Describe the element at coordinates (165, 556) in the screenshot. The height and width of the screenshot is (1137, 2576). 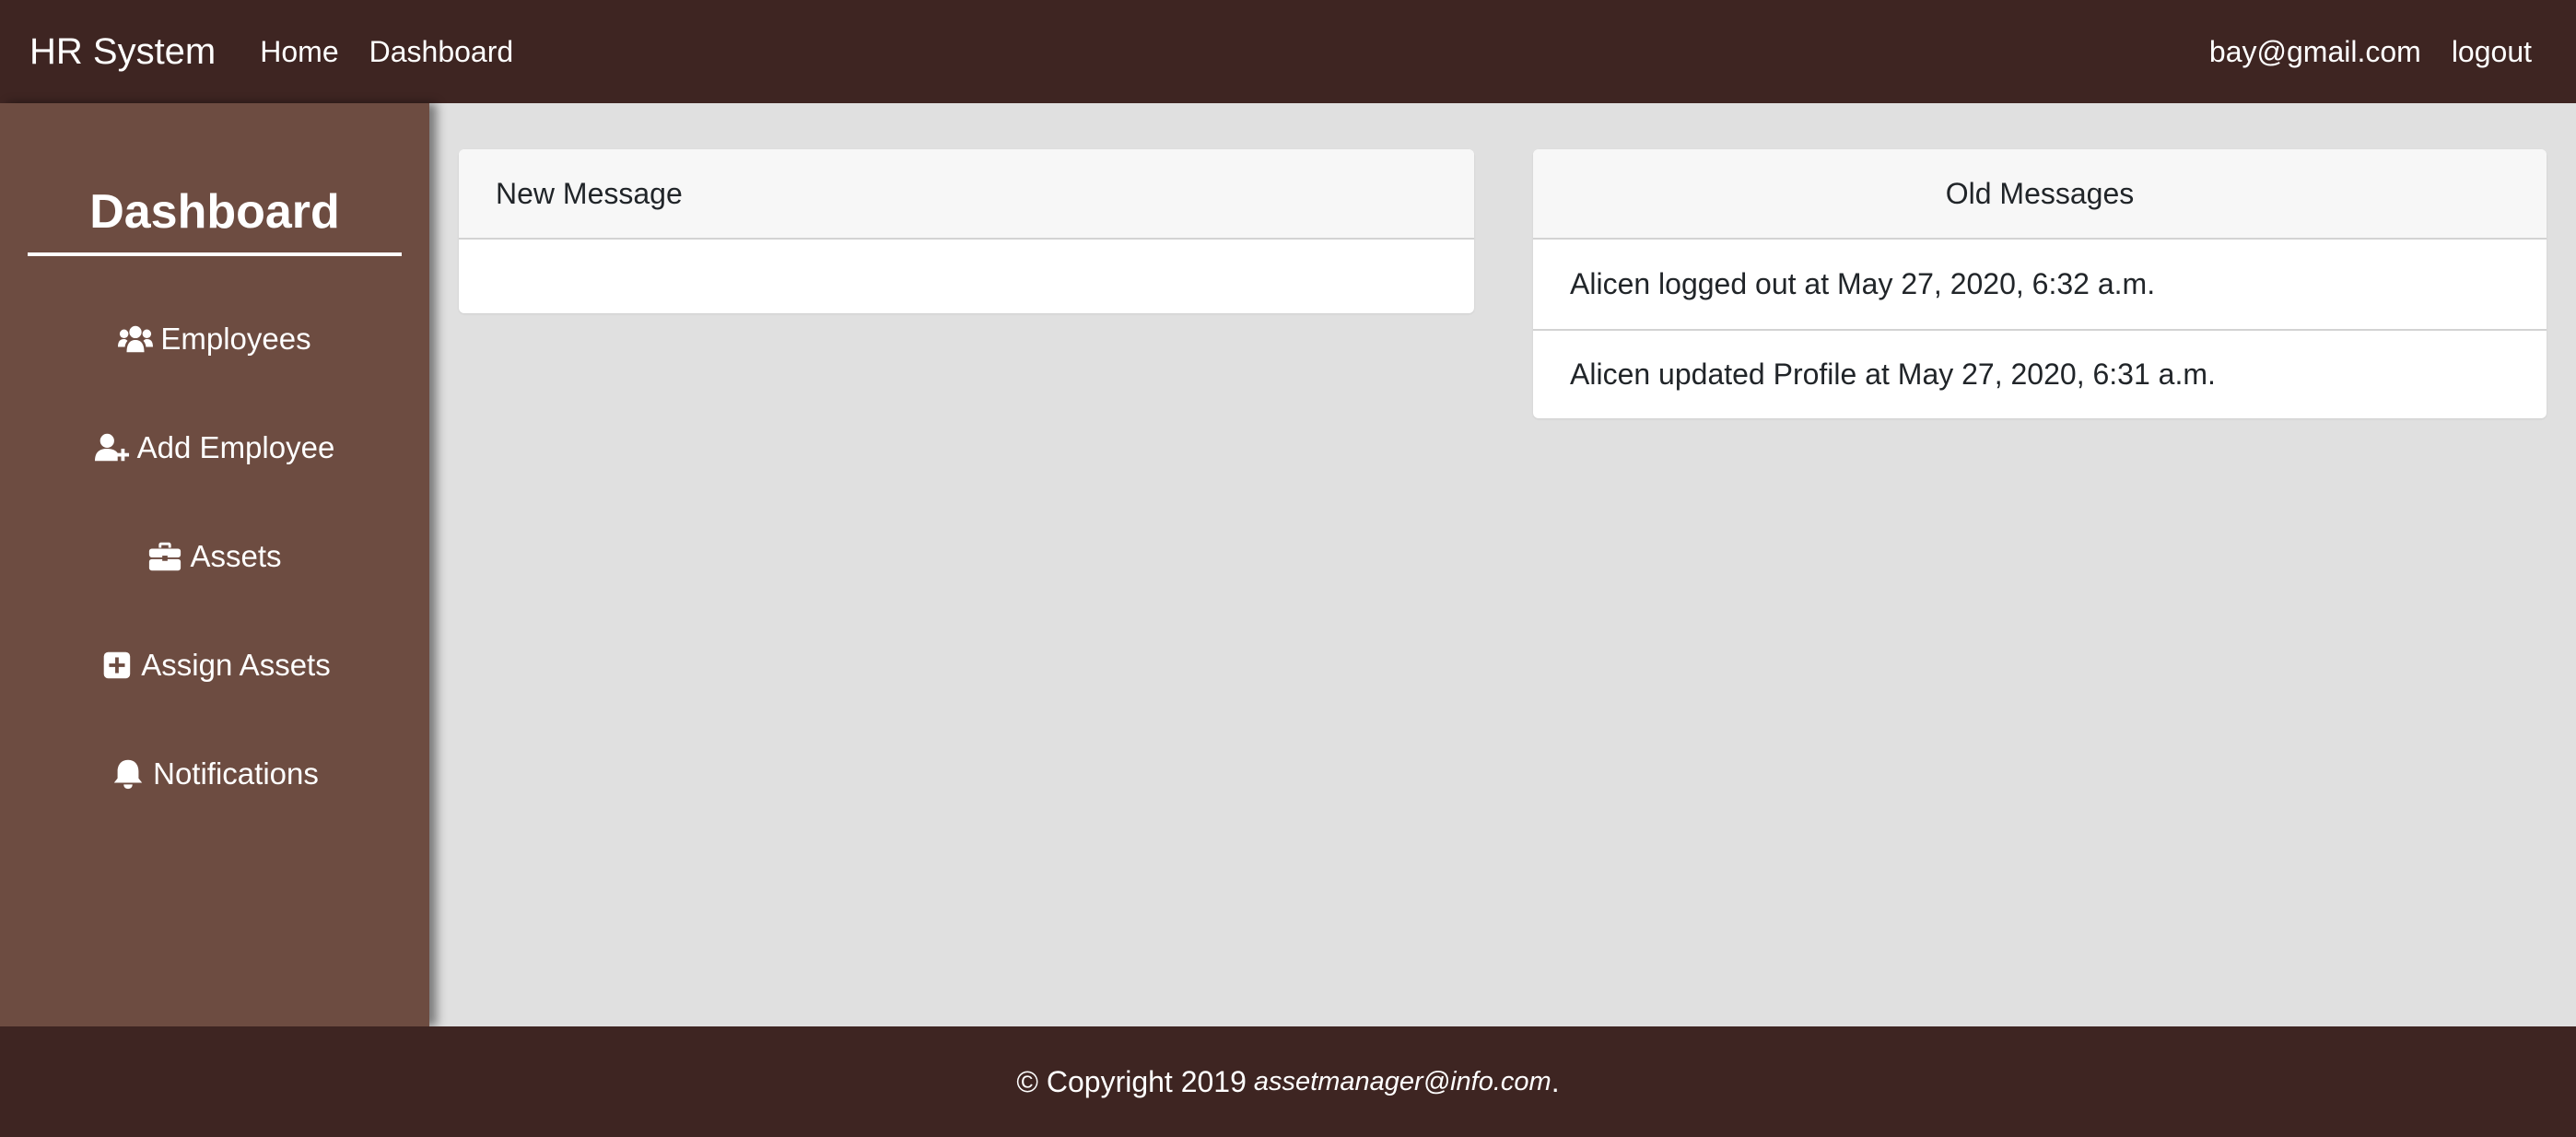
I see `briefcase-icon` at that location.